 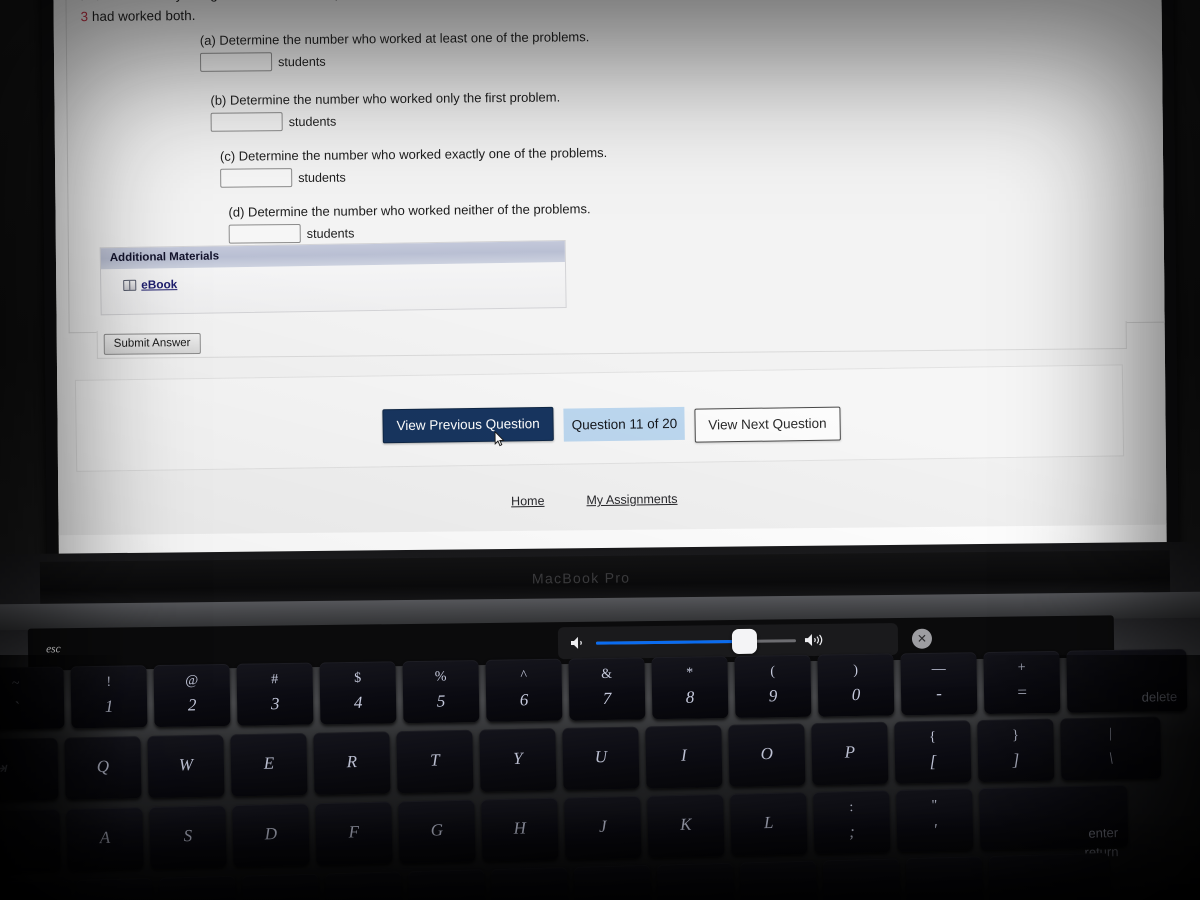 I want to click on key-6-6: ^ 6, so click(x=524, y=690).